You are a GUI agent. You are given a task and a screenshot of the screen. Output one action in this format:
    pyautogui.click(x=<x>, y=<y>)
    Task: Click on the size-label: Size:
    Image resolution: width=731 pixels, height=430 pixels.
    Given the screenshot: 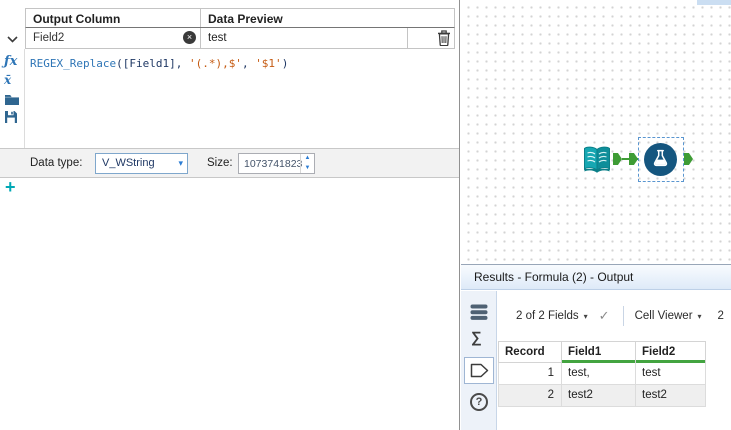 What is the action you would take?
    pyautogui.click(x=220, y=163)
    